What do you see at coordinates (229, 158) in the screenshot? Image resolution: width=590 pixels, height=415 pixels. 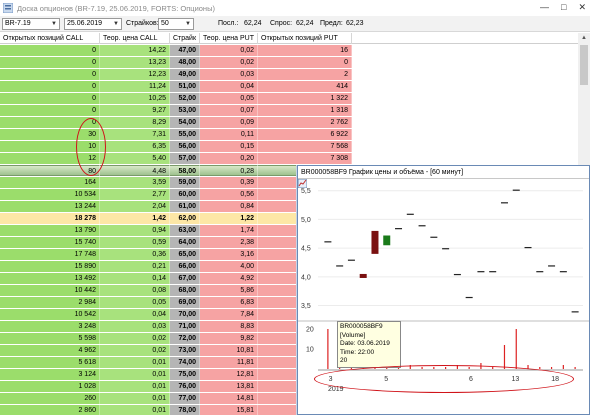 I see `cell-teor-put: 0,20` at bounding box center [229, 158].